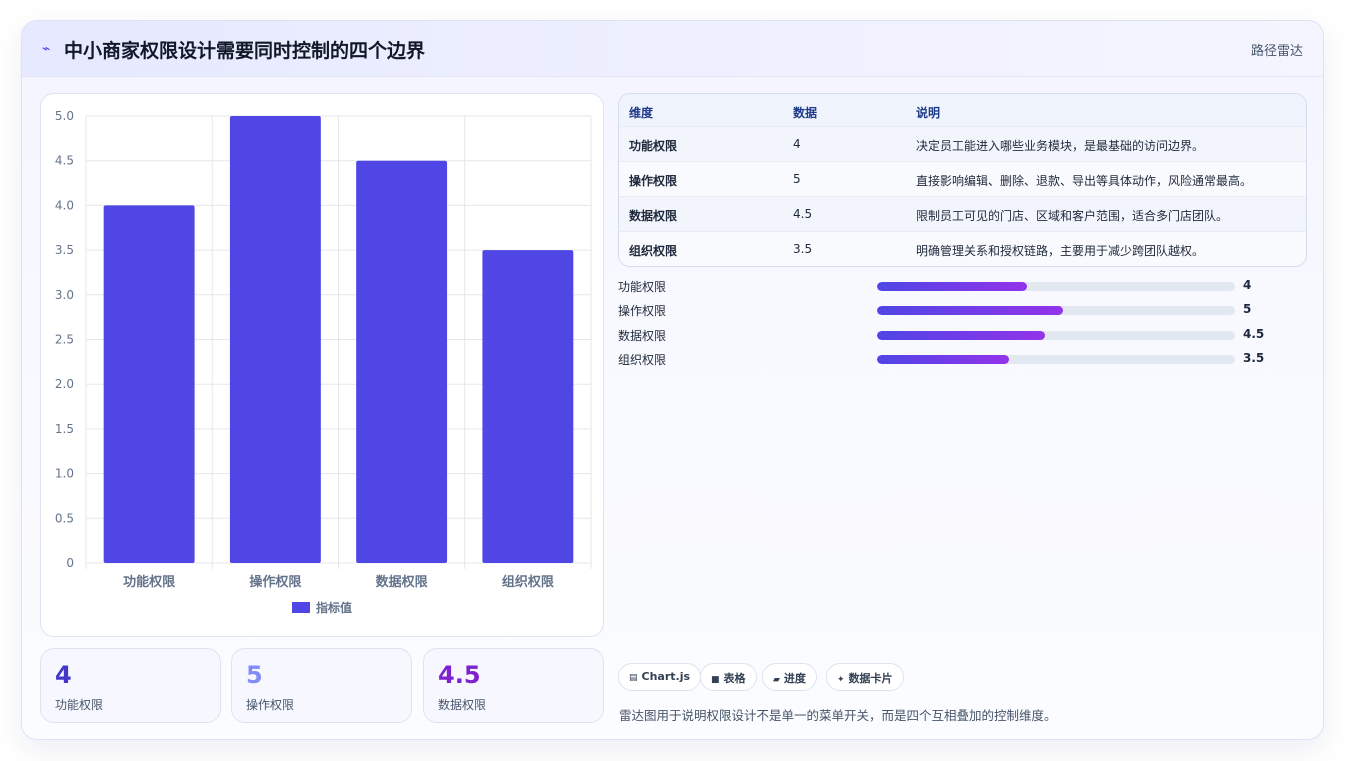  I want to click on y-tick-label: 0, so click(70, 563).